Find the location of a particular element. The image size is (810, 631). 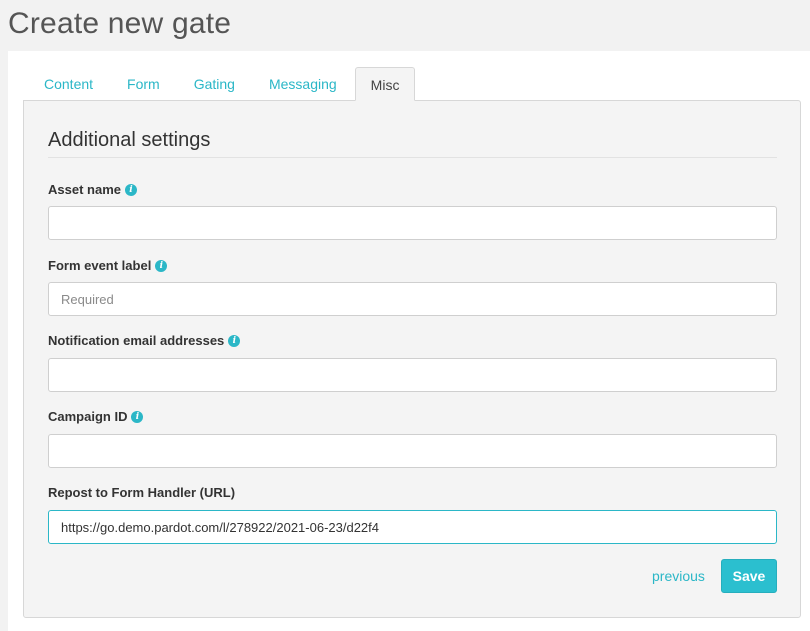

previous-link: previous is located at coordinates (678, 576).